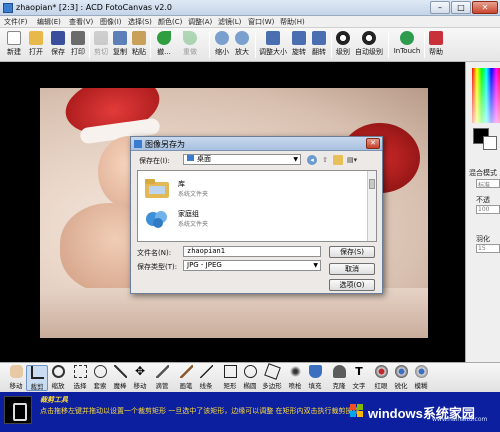 This screenshot has width=500, height=432. I want to click on resize-button: 调整大小, so click(273, 45).